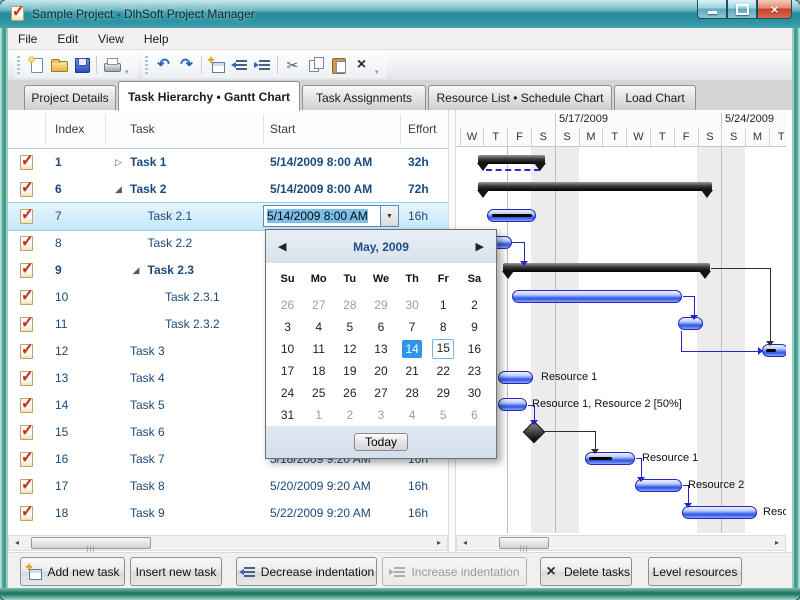  Describe the element at coordinates (480, 246) in the screenshot. I see `calendar-next-icon: ▶` at that location.